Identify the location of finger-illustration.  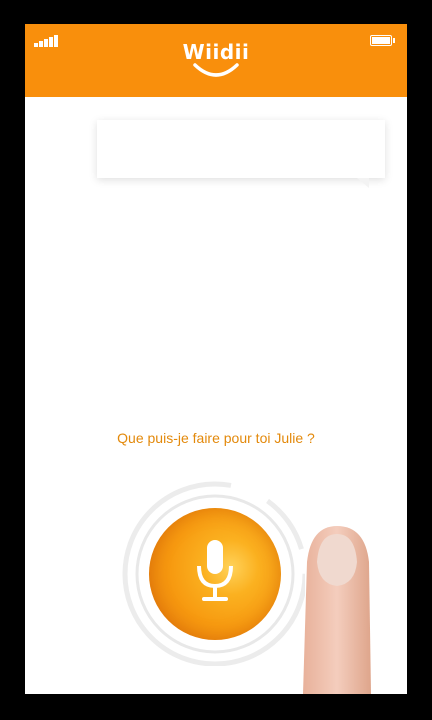
(337, 610).